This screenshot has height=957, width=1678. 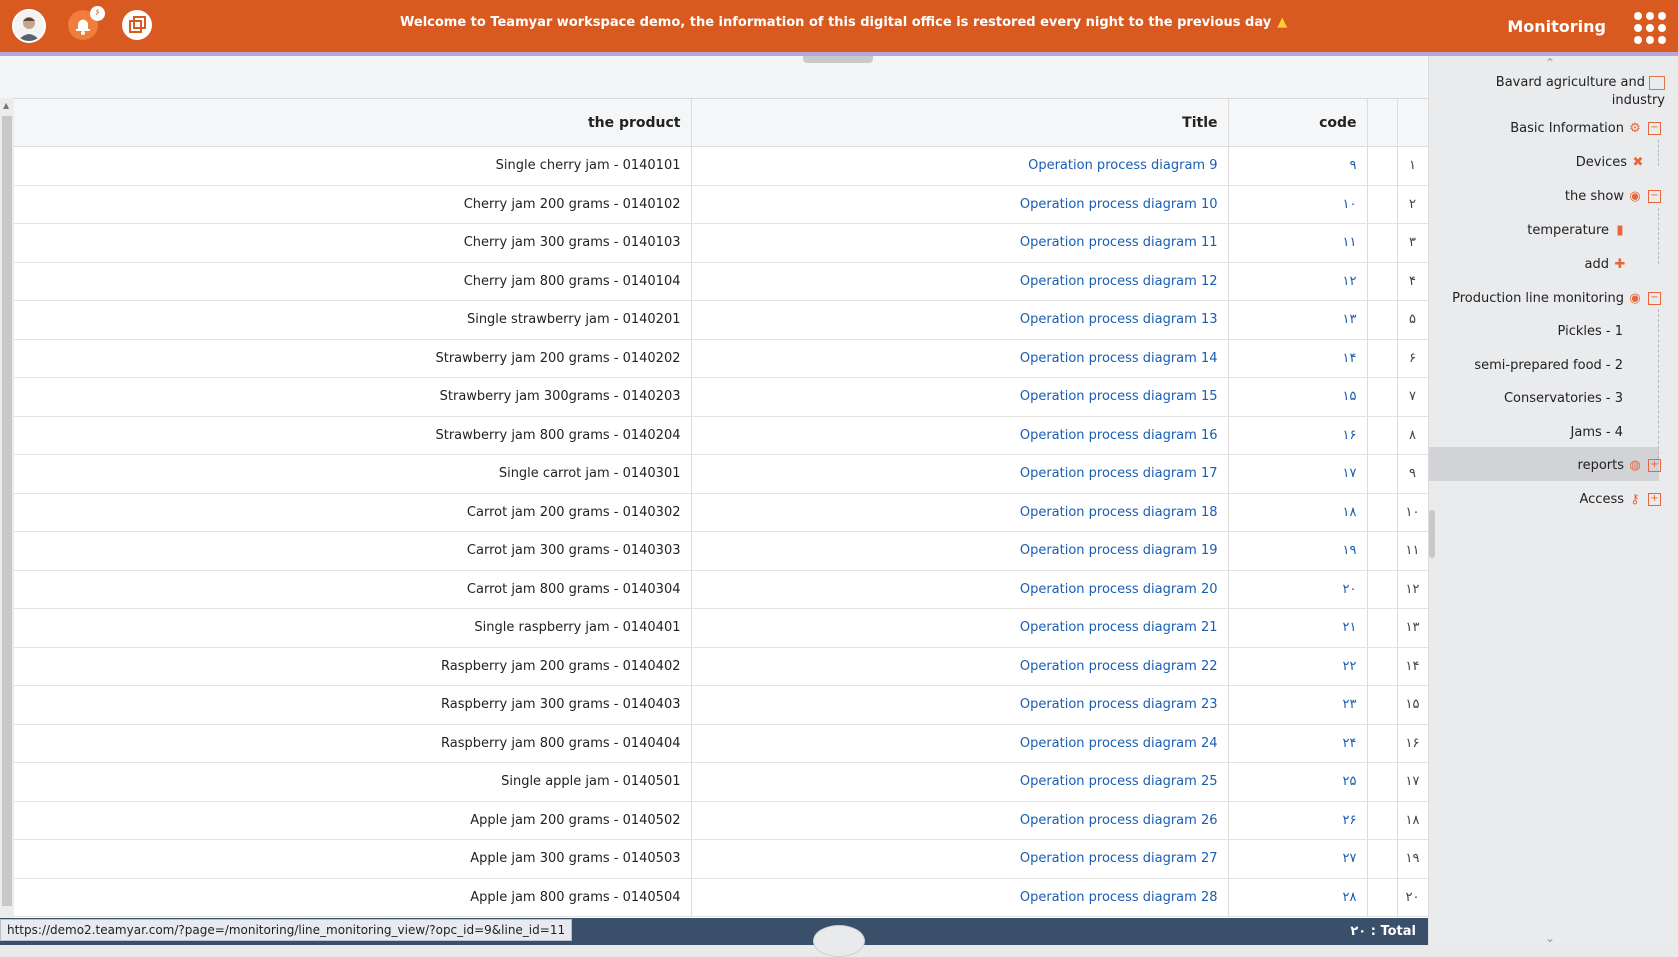 I want to click on sidebar-item-jams: Jams - 4, so click(x=1597, y=432).